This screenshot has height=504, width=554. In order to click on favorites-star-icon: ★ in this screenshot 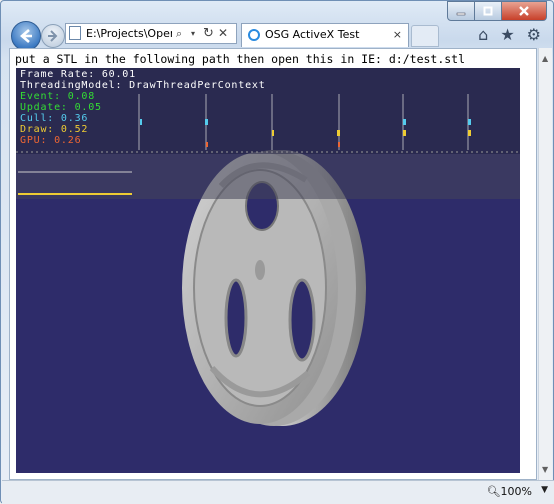, I will do `click(507, 34)`.